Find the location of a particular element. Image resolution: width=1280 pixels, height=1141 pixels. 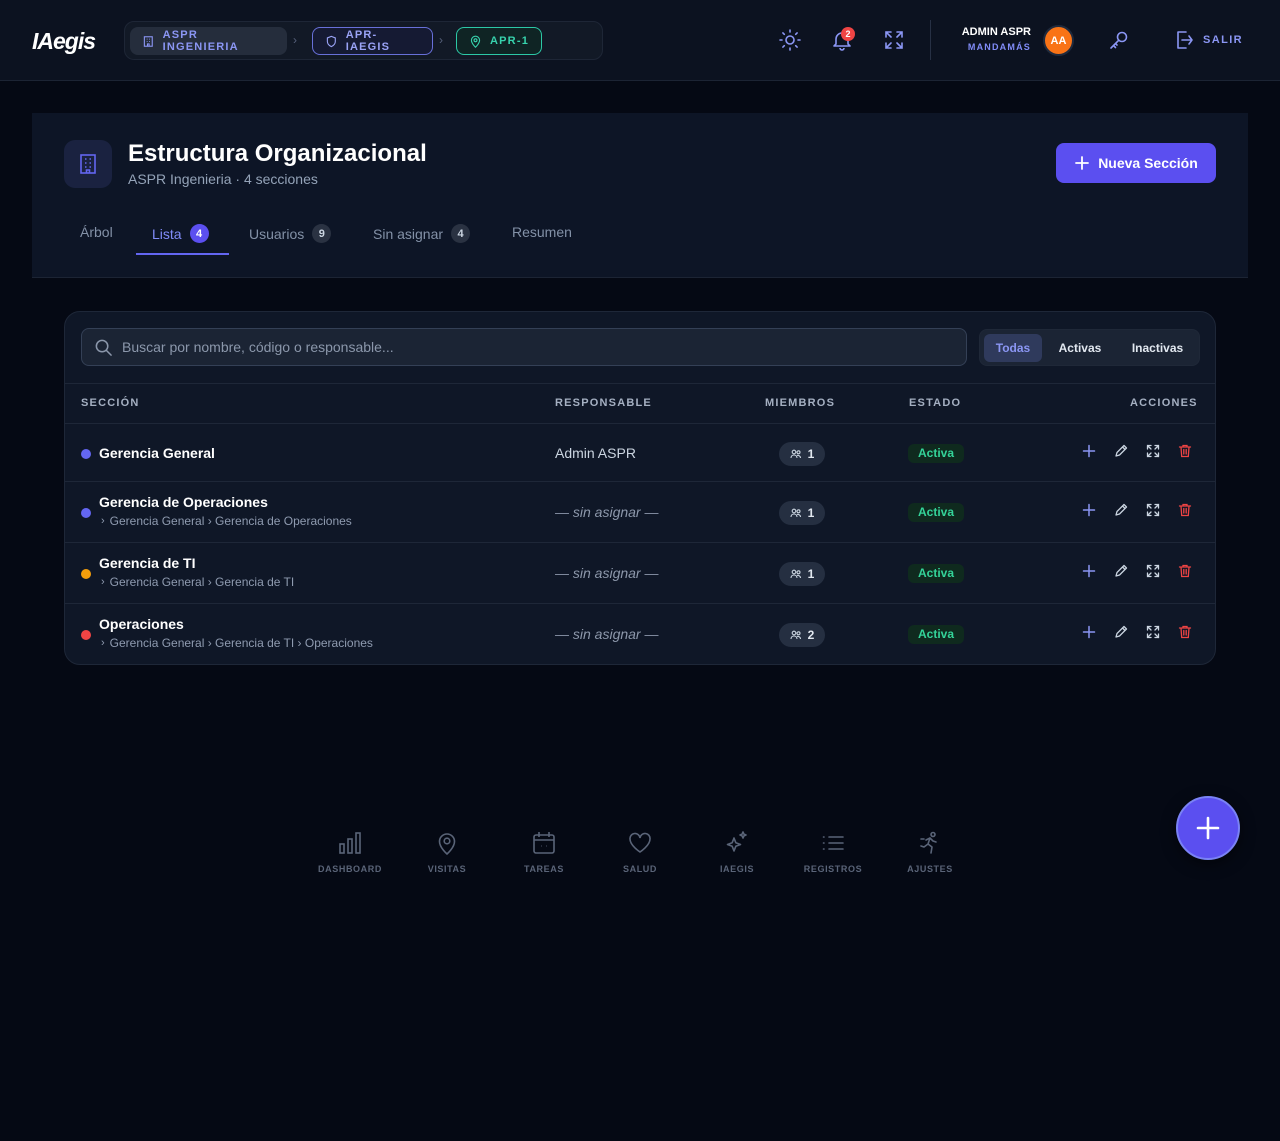

section-name: Gerencia General is located at coordinates (157, 453).